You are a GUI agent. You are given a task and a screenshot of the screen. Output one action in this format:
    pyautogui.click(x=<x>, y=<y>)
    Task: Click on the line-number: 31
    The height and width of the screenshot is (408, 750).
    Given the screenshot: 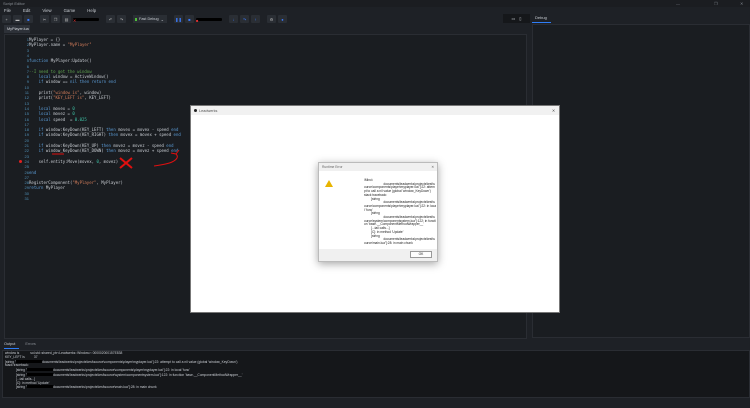 What is the action you would take?
    pyautogui.click(x=26, y=198)
    